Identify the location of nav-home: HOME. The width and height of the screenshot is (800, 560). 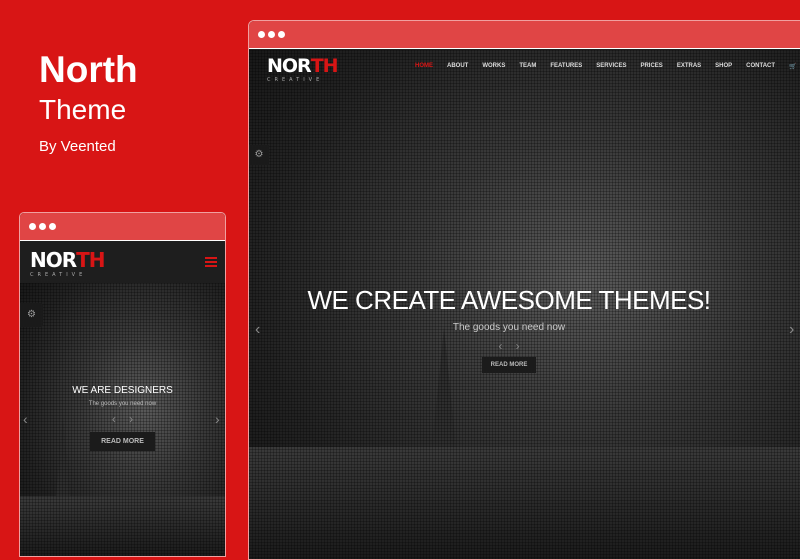
(424, 66).